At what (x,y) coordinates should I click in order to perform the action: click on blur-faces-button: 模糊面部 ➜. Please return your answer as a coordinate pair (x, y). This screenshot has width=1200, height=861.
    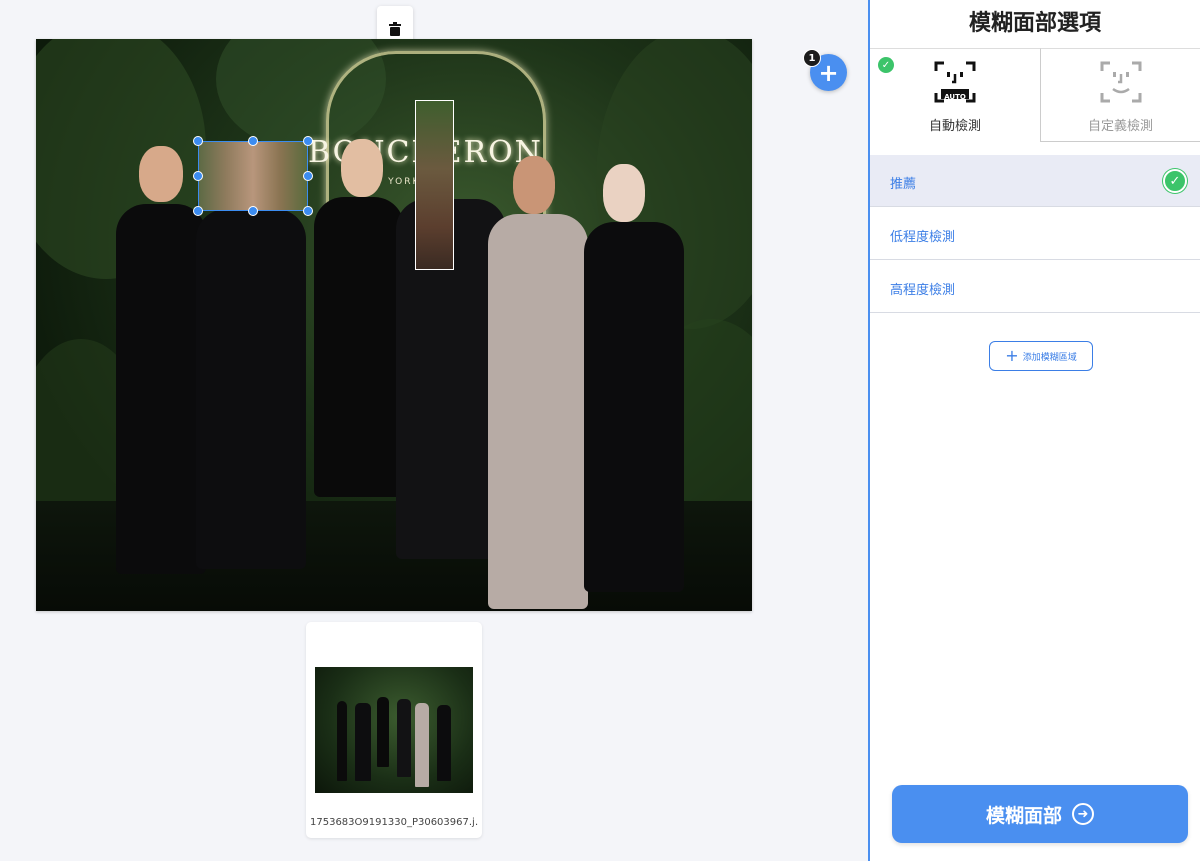
    Looking at the image, I should click on (1040, 814).